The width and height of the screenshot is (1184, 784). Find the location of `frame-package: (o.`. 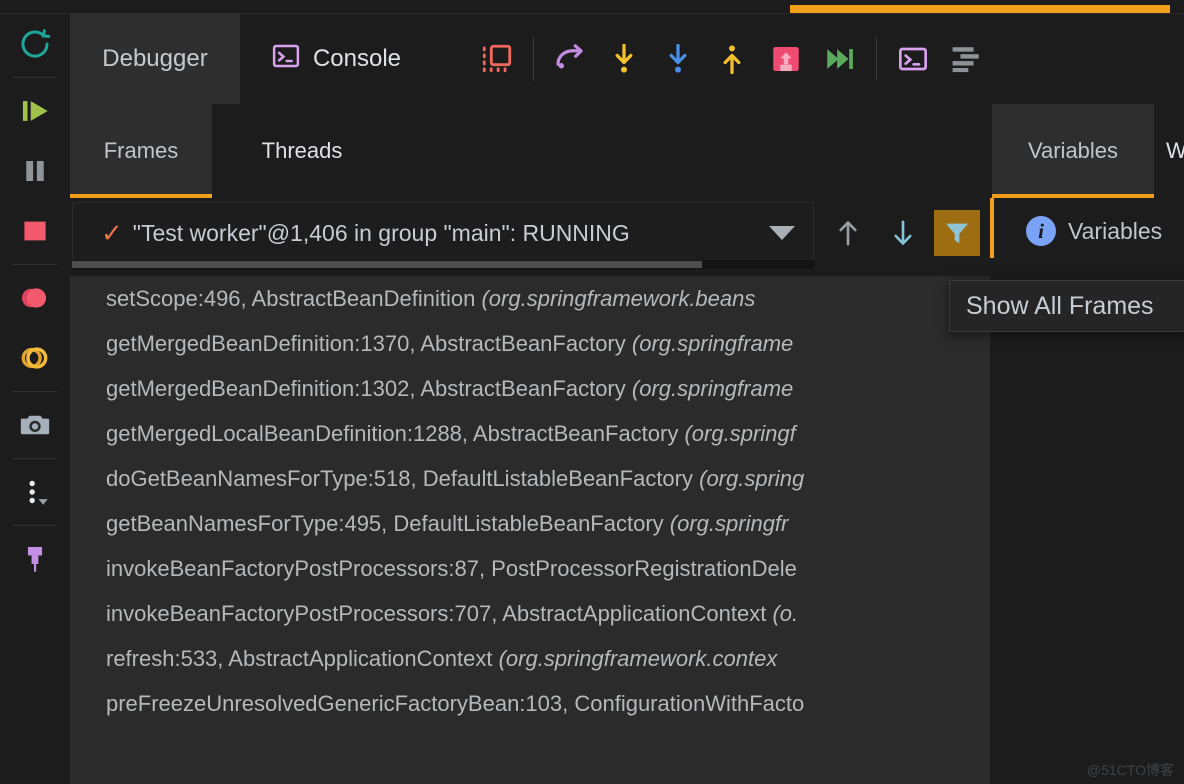

frame-package: (o. is located at coordinates (785, 613).